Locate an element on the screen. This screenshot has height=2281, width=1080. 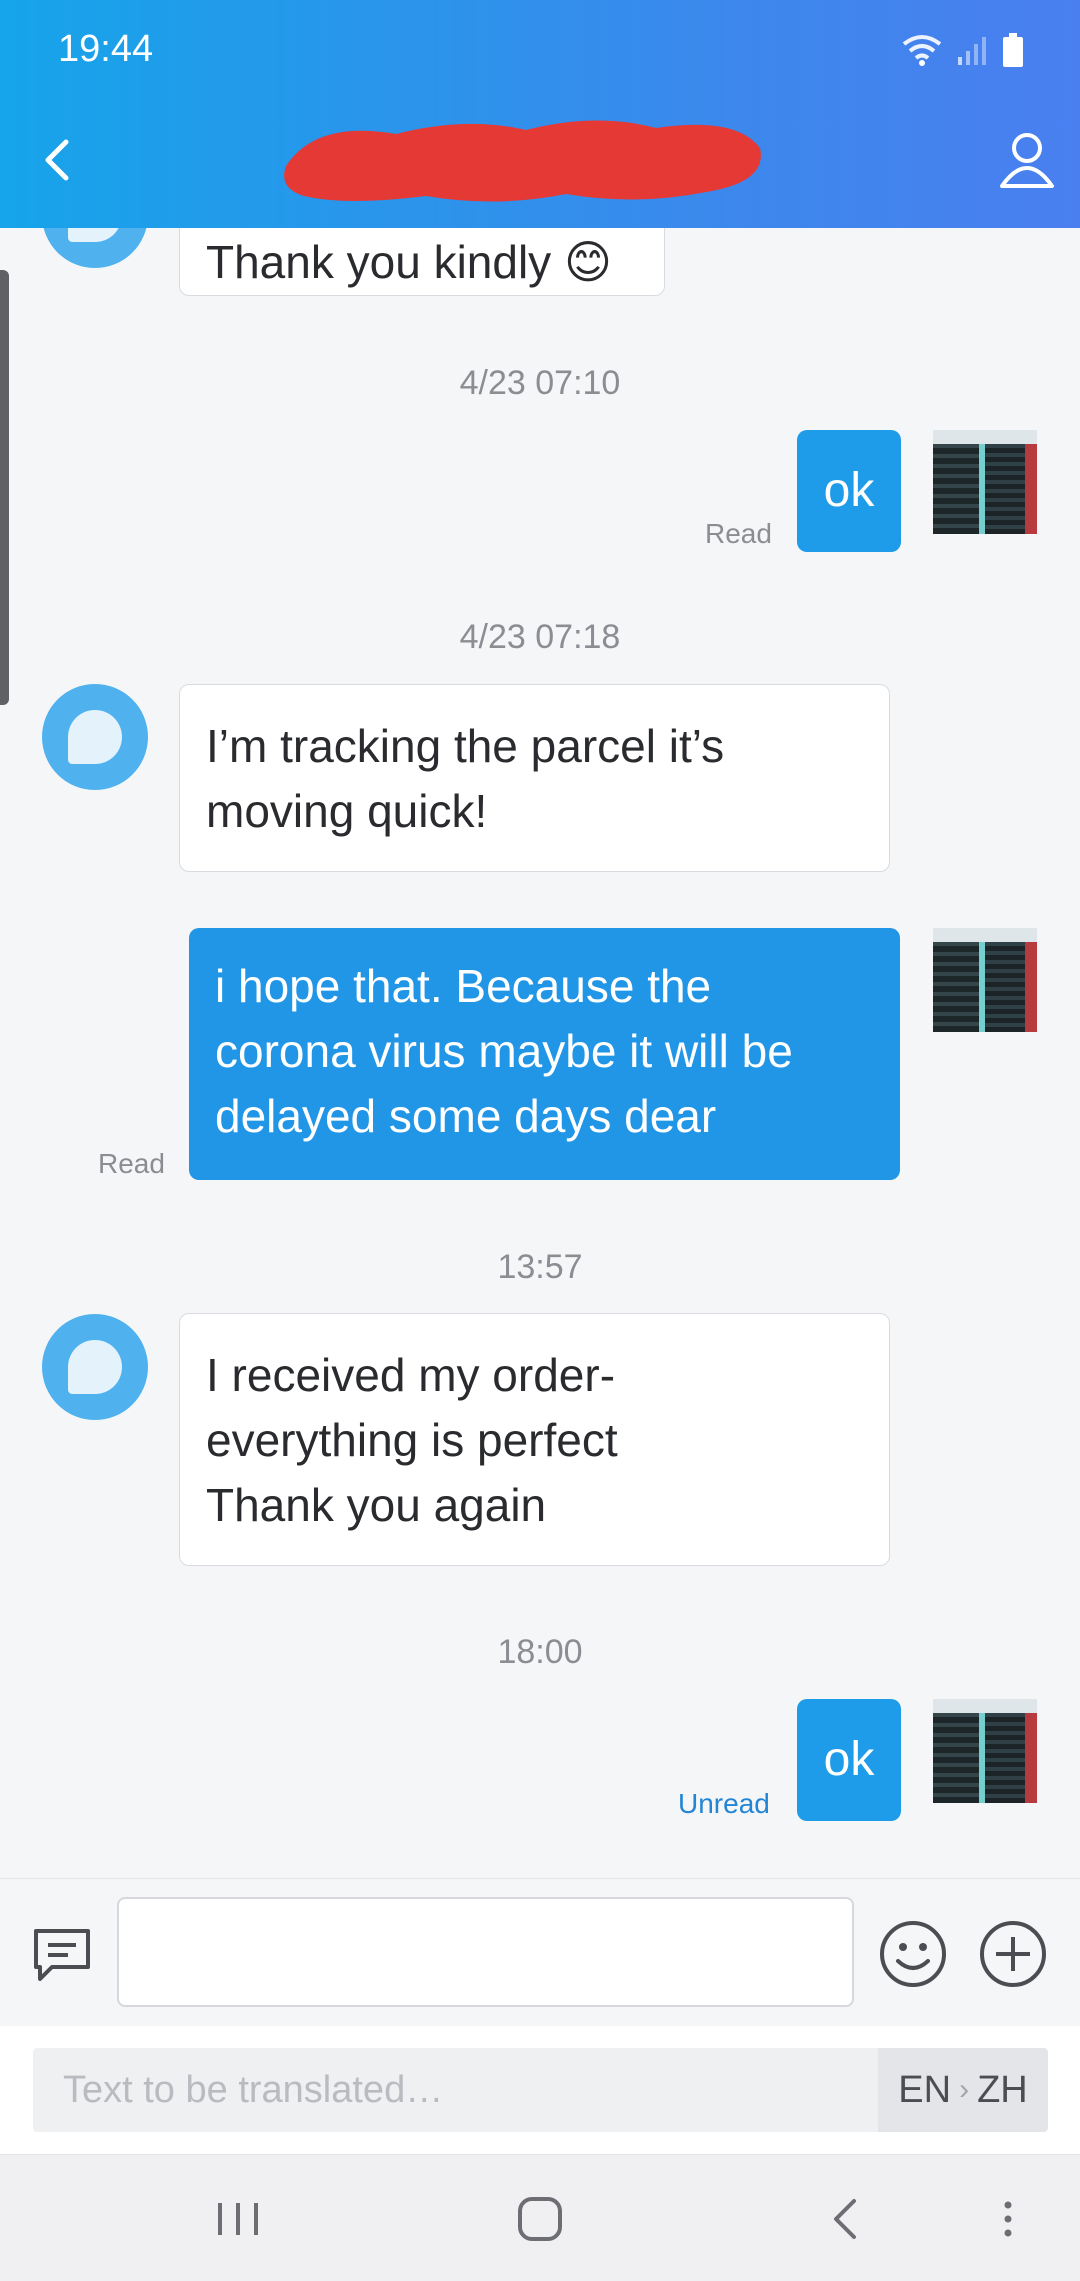
language-switch: EN › ZH is located at coordinates (963, 2090).